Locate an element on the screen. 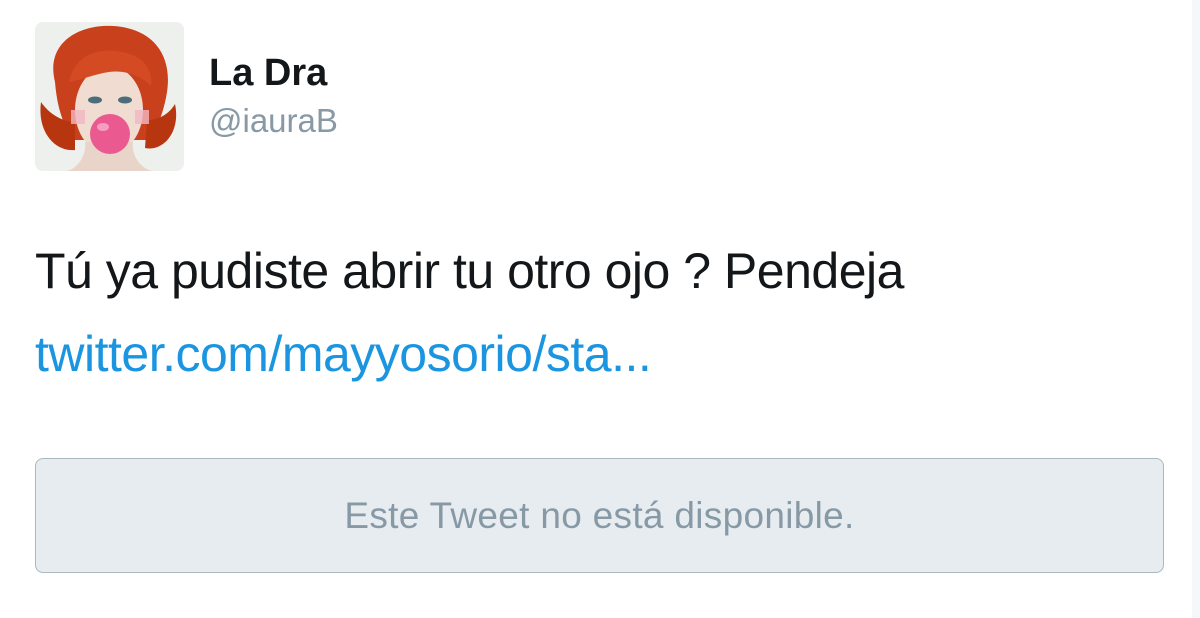 Image resolution: width=1200 pixels, height=618 pixels. avatar-image is located at coordinates (109, 96).